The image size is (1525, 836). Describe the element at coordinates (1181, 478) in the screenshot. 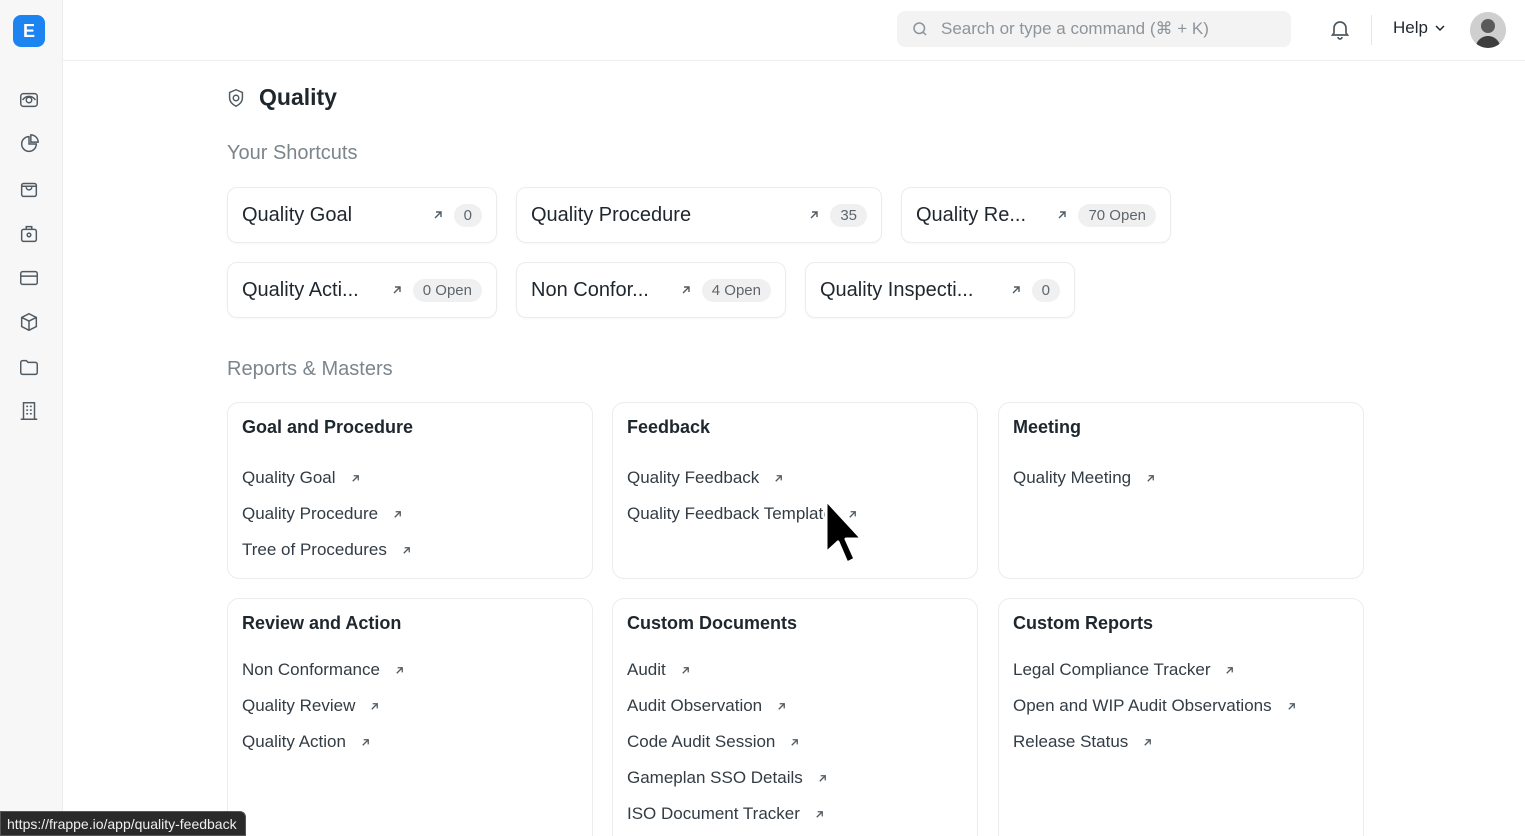

I see `card-link: Quality Meeting` at that location.